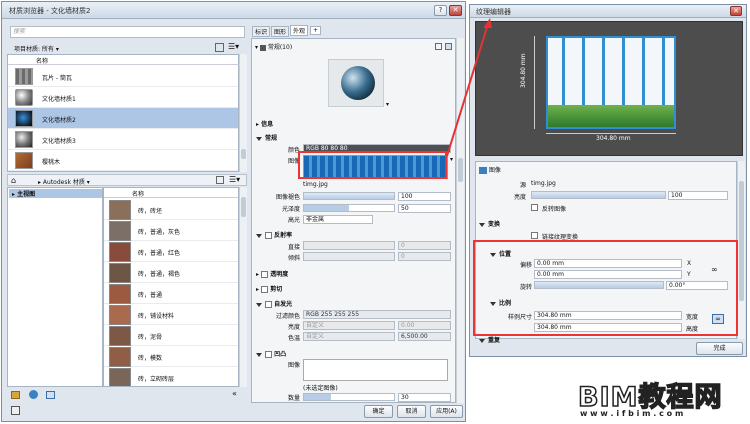  I want to click on annotation-arrow, so click(469, 87).